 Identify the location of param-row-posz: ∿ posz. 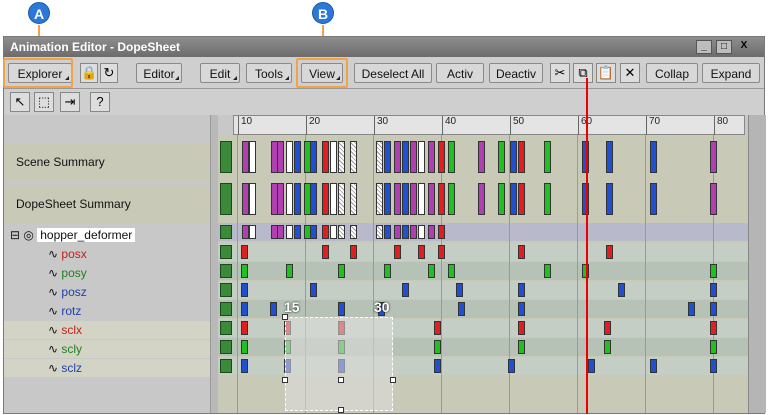
(107, 292).